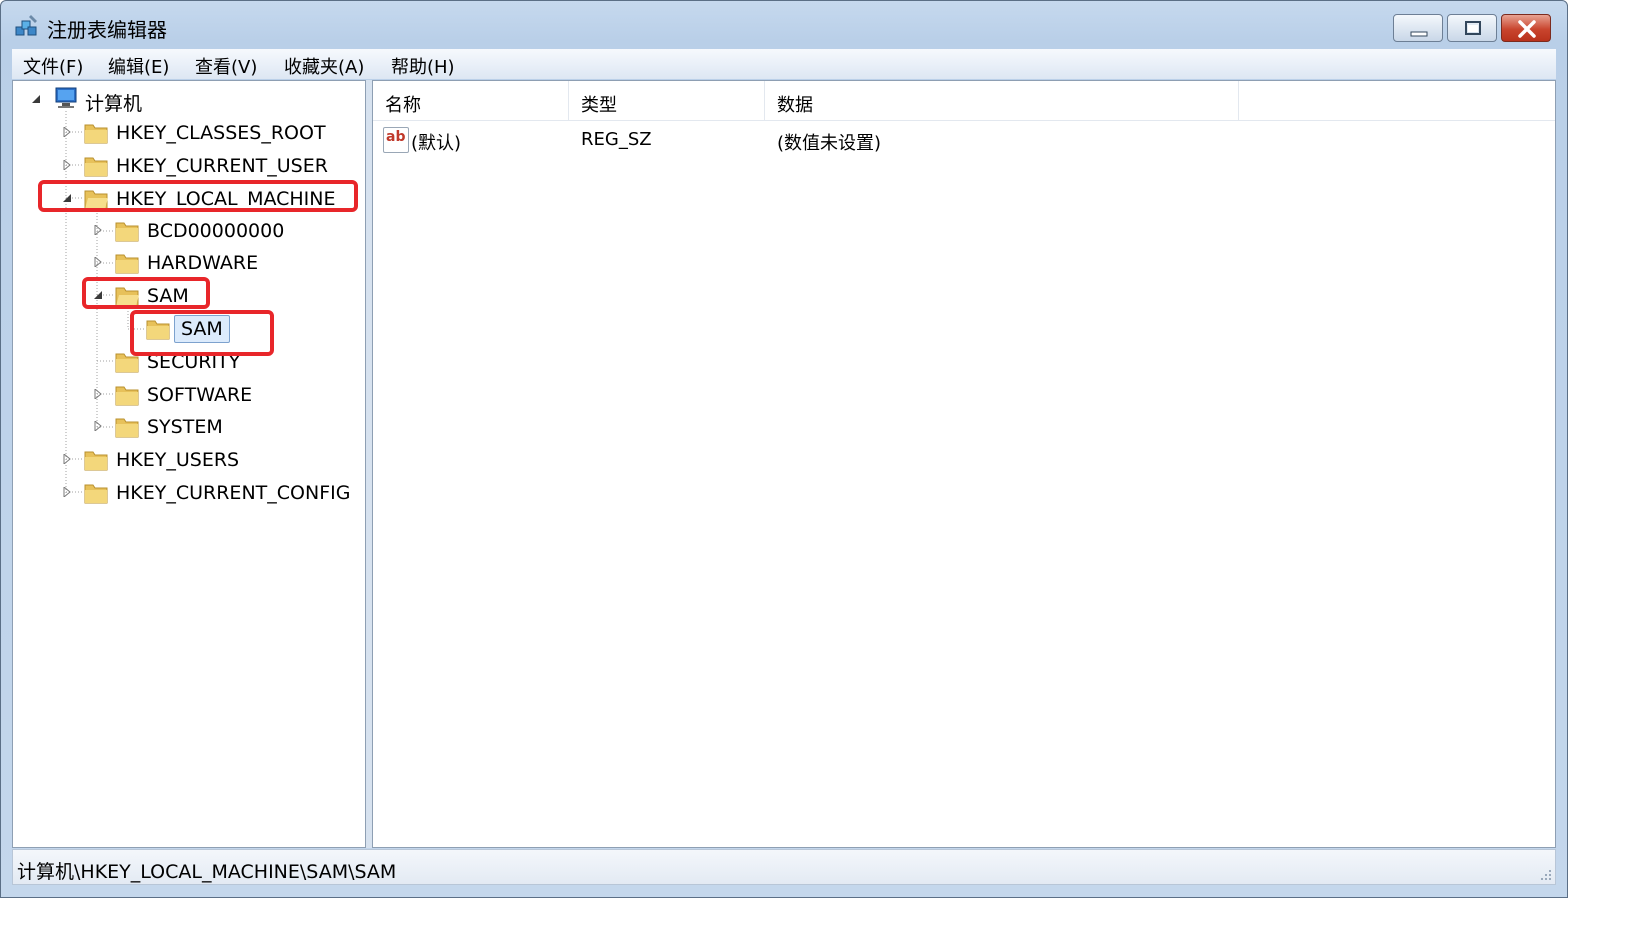  I want to click on tree-node-hkey-classes-root: HKEY_CLASSES_ROOT, so click(208, 133).